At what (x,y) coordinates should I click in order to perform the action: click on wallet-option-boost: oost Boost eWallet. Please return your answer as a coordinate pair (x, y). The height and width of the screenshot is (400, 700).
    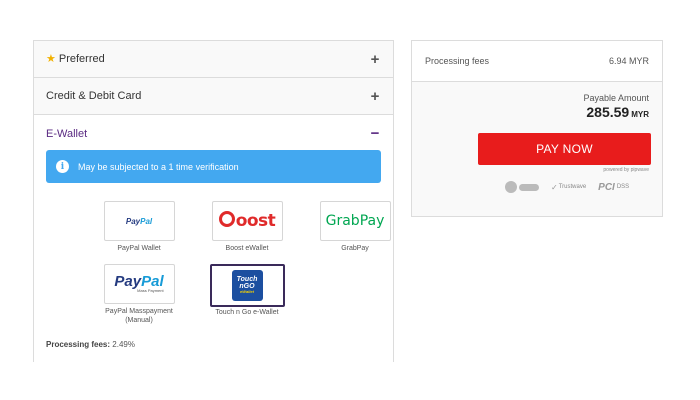
    Looking at the image, I should click on (247, 227).